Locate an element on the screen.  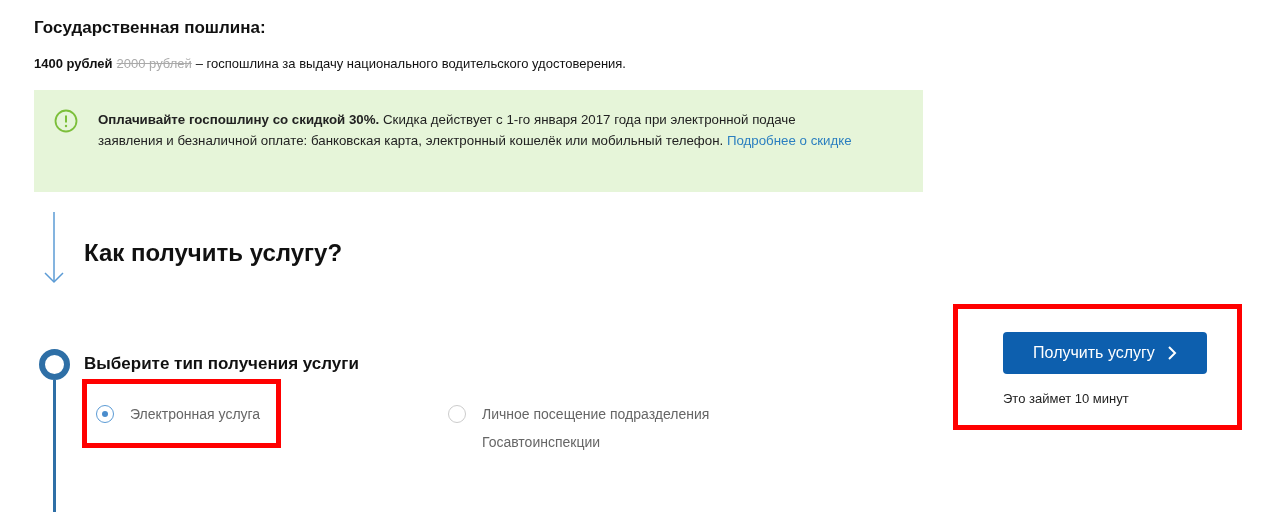
section-heading: Как получить услугу? is located at coordinates (213, 253).